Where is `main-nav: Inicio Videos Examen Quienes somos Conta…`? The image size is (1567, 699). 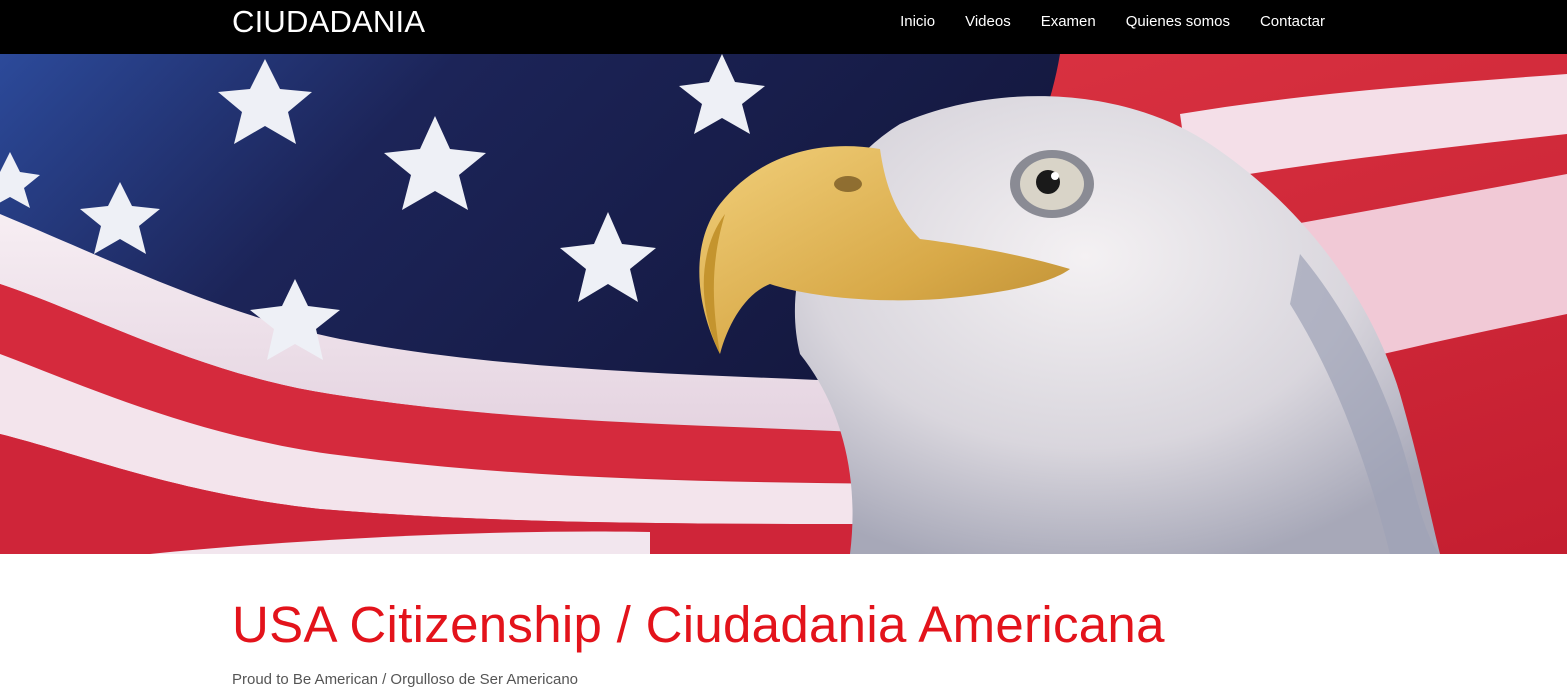
main-nav: Inicio Videos Examen Quienes somos Conta… is located at coordinates (1112, 22).